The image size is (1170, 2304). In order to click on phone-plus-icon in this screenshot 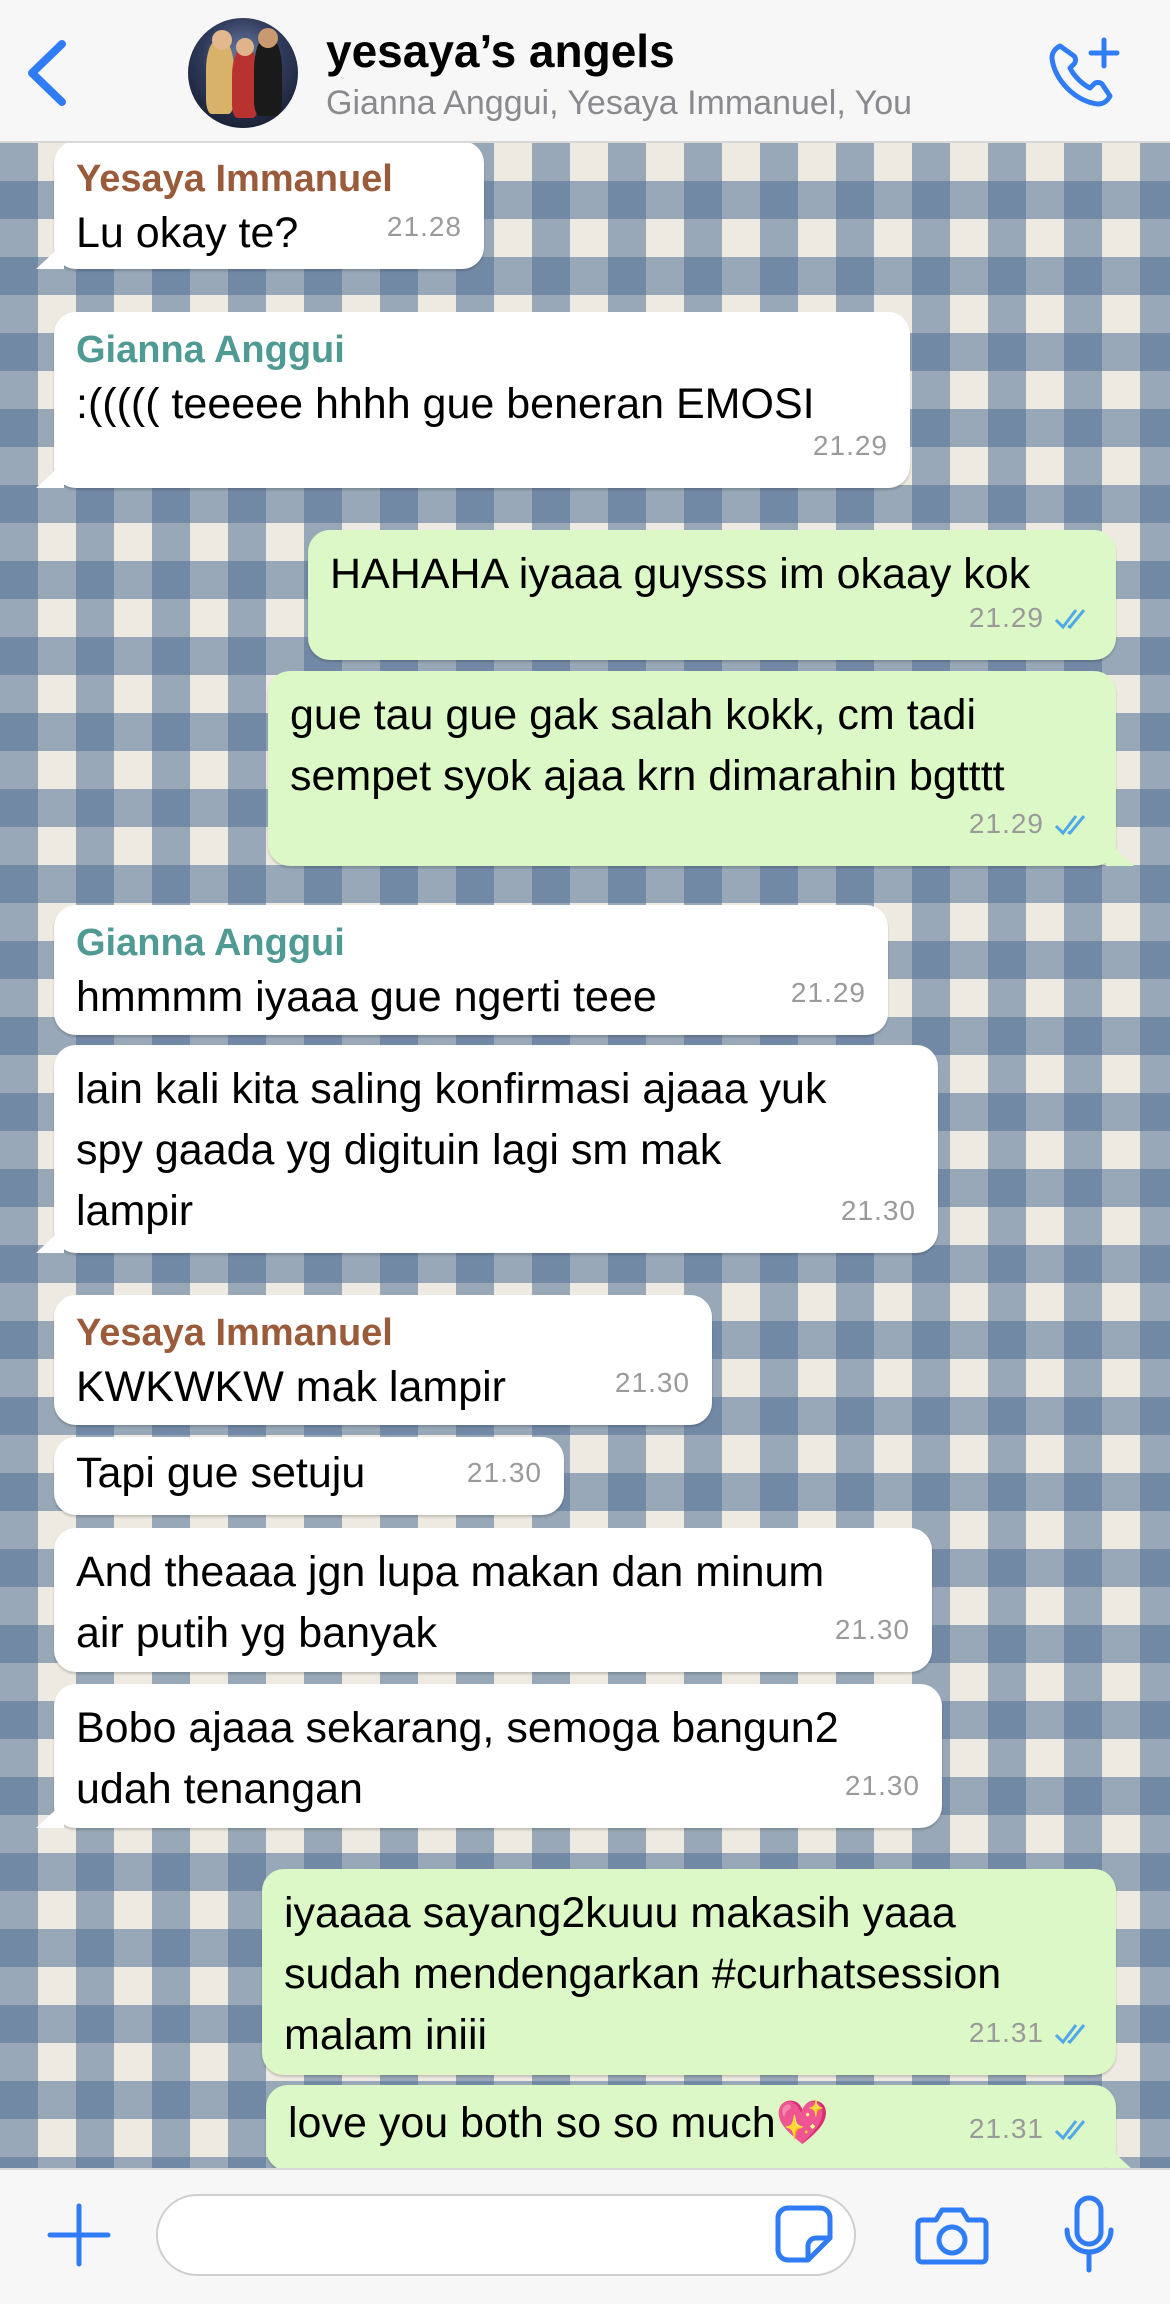, I will do `click(1084, 72)`.